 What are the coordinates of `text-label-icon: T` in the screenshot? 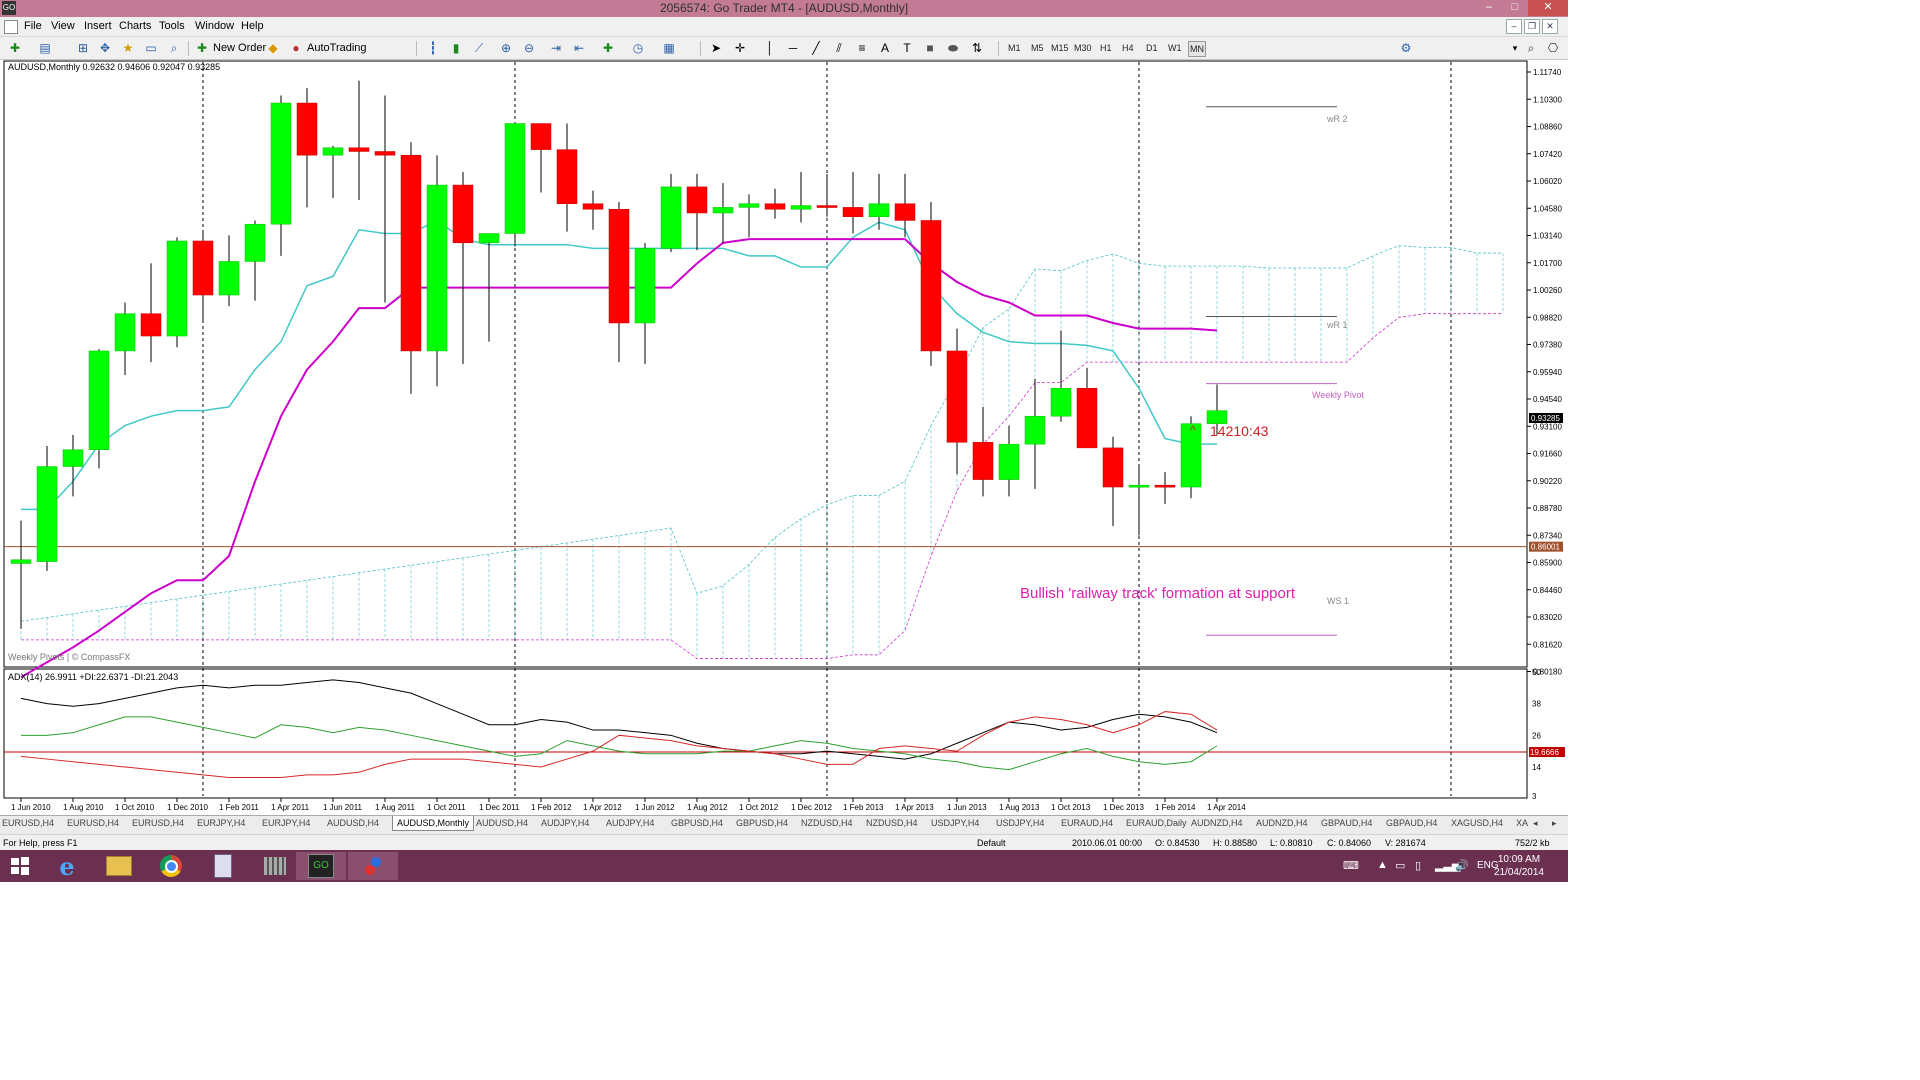 It's located at (907, 48).